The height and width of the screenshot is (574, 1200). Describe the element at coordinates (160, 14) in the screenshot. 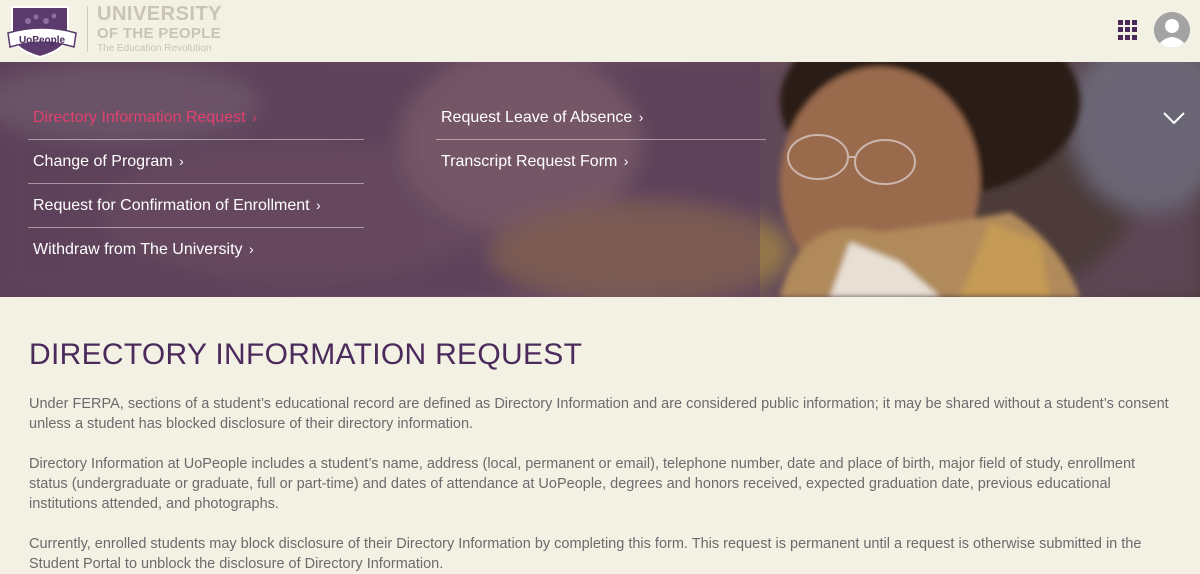

I see `university-name-line1: UNIVERSITY` at that location.